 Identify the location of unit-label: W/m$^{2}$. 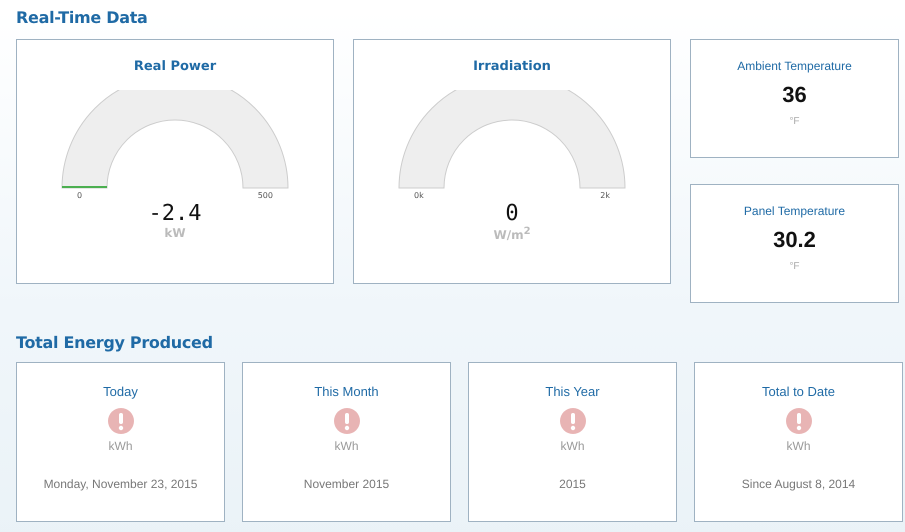
(512, 234).